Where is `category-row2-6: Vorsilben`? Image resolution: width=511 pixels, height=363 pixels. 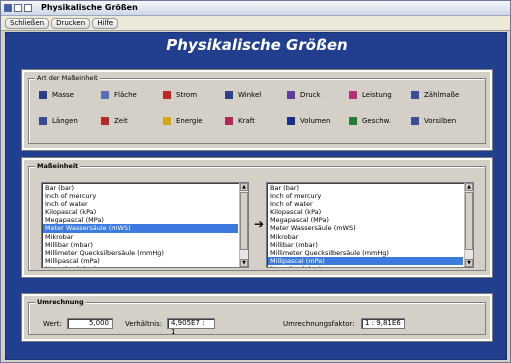 category-row2-6: Vorsilben is located at coordinates (433, 121).